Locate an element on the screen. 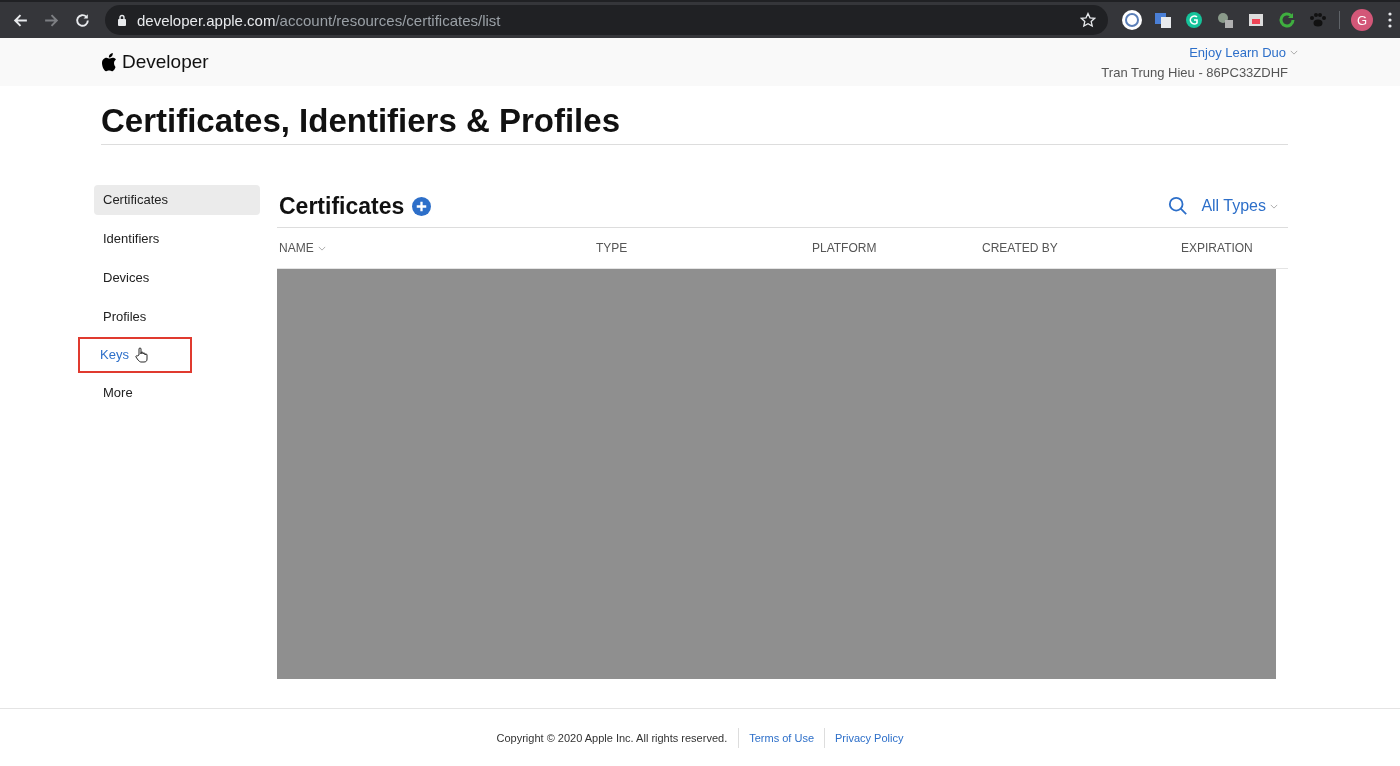 The height and width of the screenshot is (766, 1400). brand-name: Developer is located at coordinates (165, 62).